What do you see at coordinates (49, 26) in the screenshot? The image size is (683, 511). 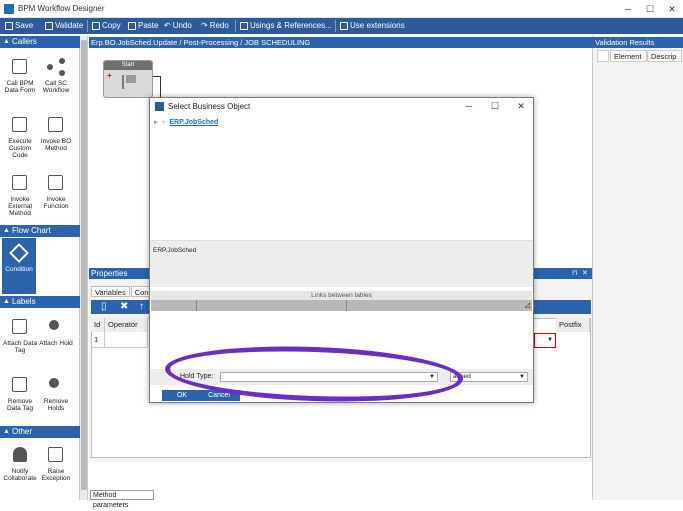 I see `validate-icon` at bounding box center [49, 26].